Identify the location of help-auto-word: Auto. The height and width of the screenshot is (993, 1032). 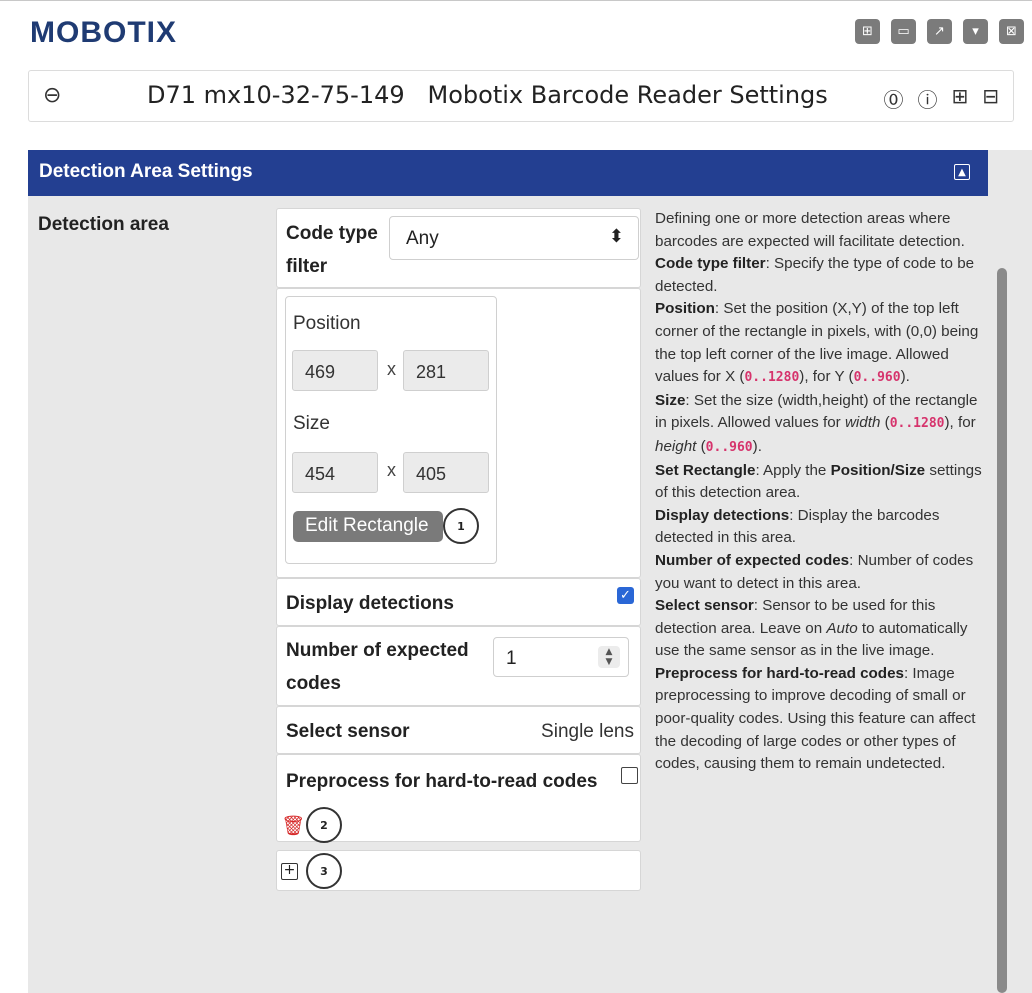
(842, 628).